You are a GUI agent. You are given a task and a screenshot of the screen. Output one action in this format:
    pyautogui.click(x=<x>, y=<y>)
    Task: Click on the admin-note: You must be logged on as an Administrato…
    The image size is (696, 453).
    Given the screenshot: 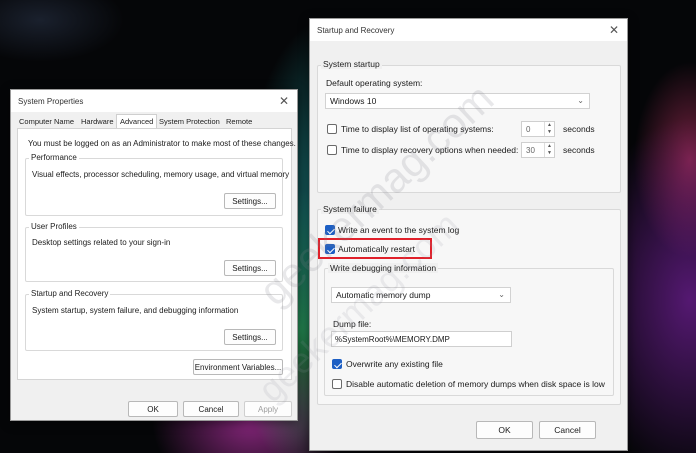 What is the action you would take?
    pyautogui.click(x=162, y=143)
    